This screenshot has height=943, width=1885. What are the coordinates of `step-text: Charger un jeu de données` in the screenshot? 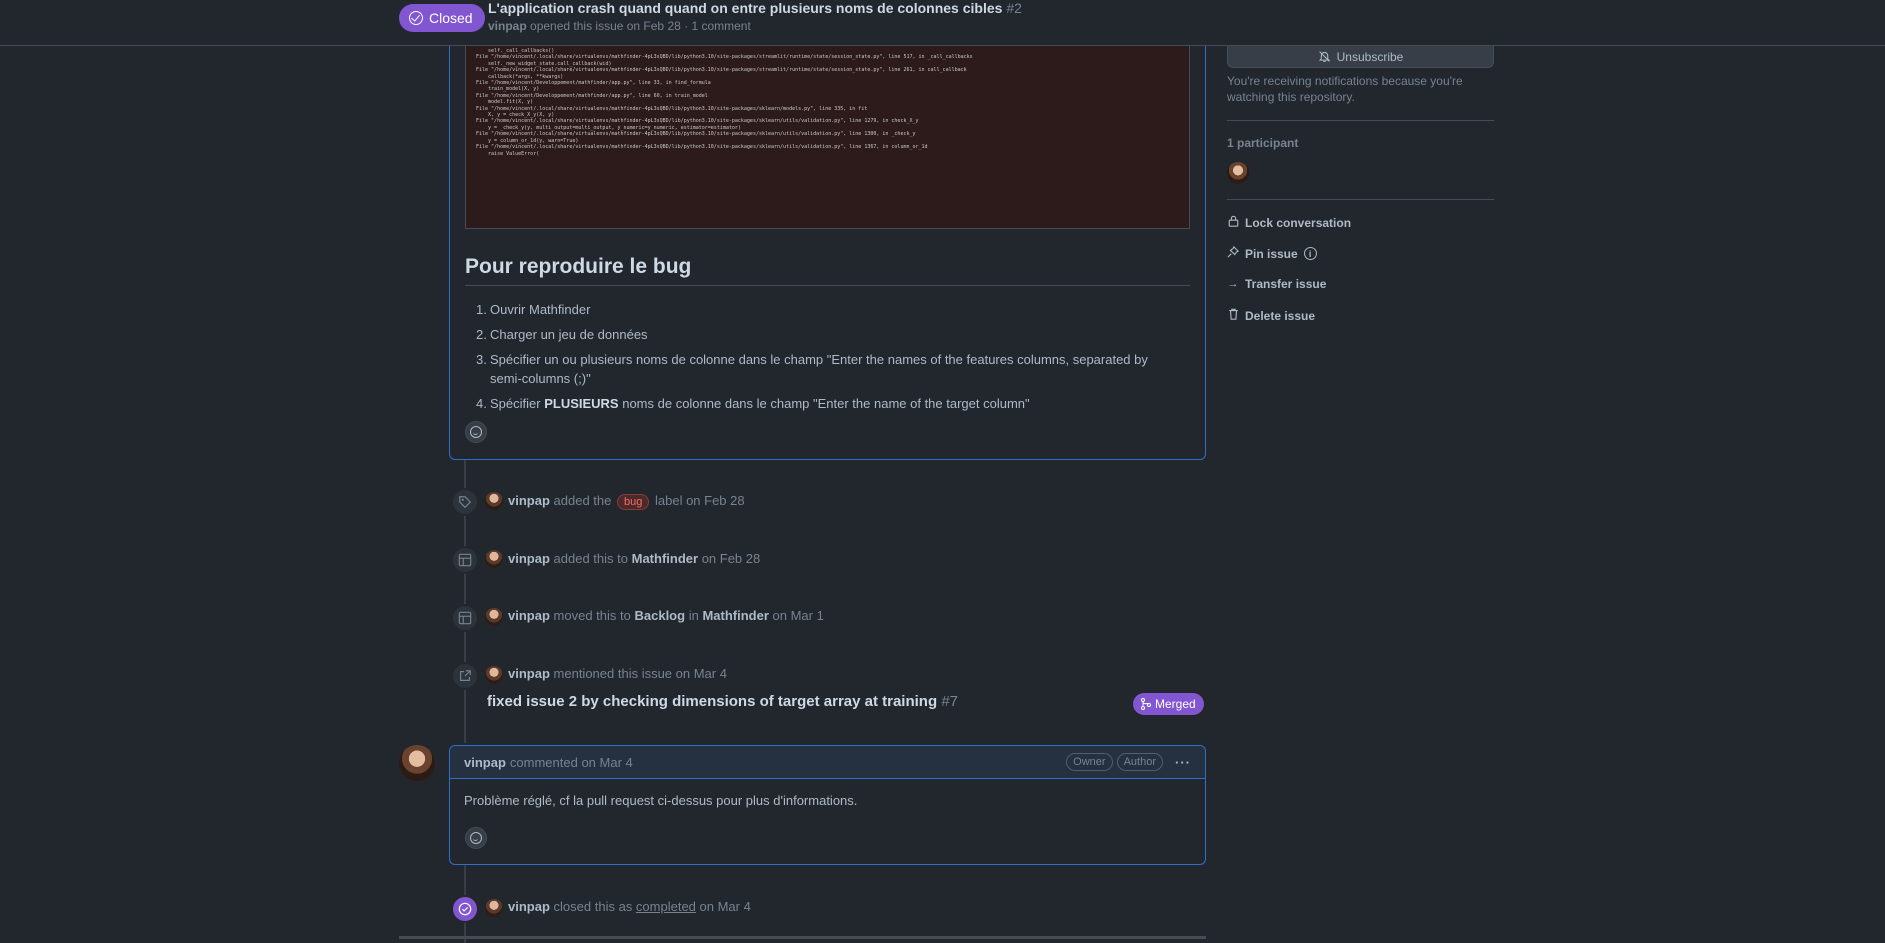 It's located at (569, 334).